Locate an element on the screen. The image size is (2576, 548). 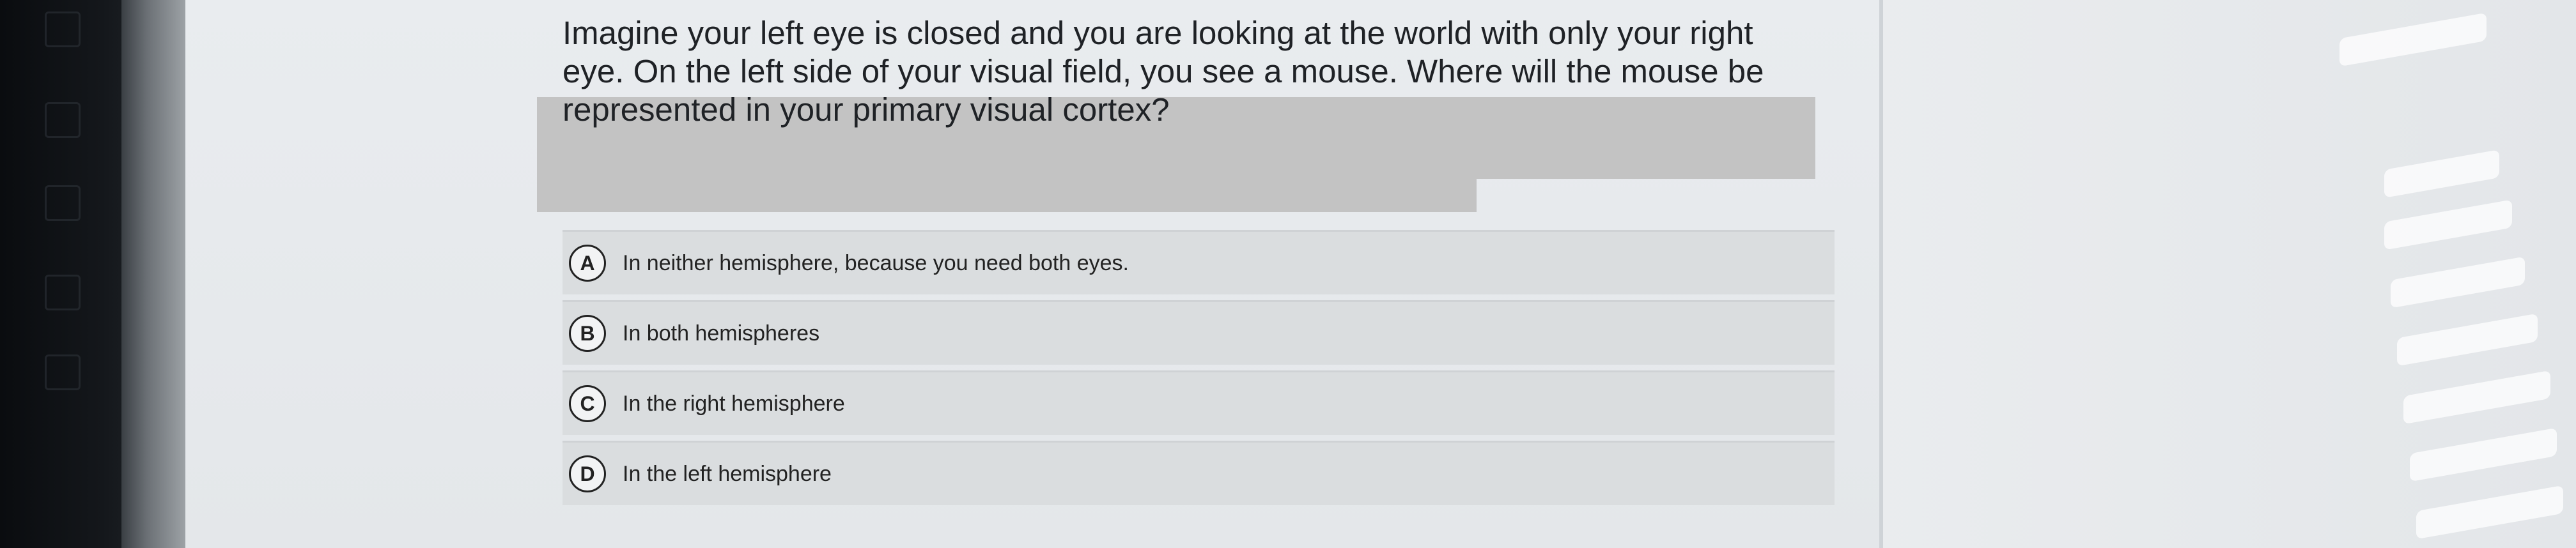
option-letter-badge: D is located at coordinates (587, 474).